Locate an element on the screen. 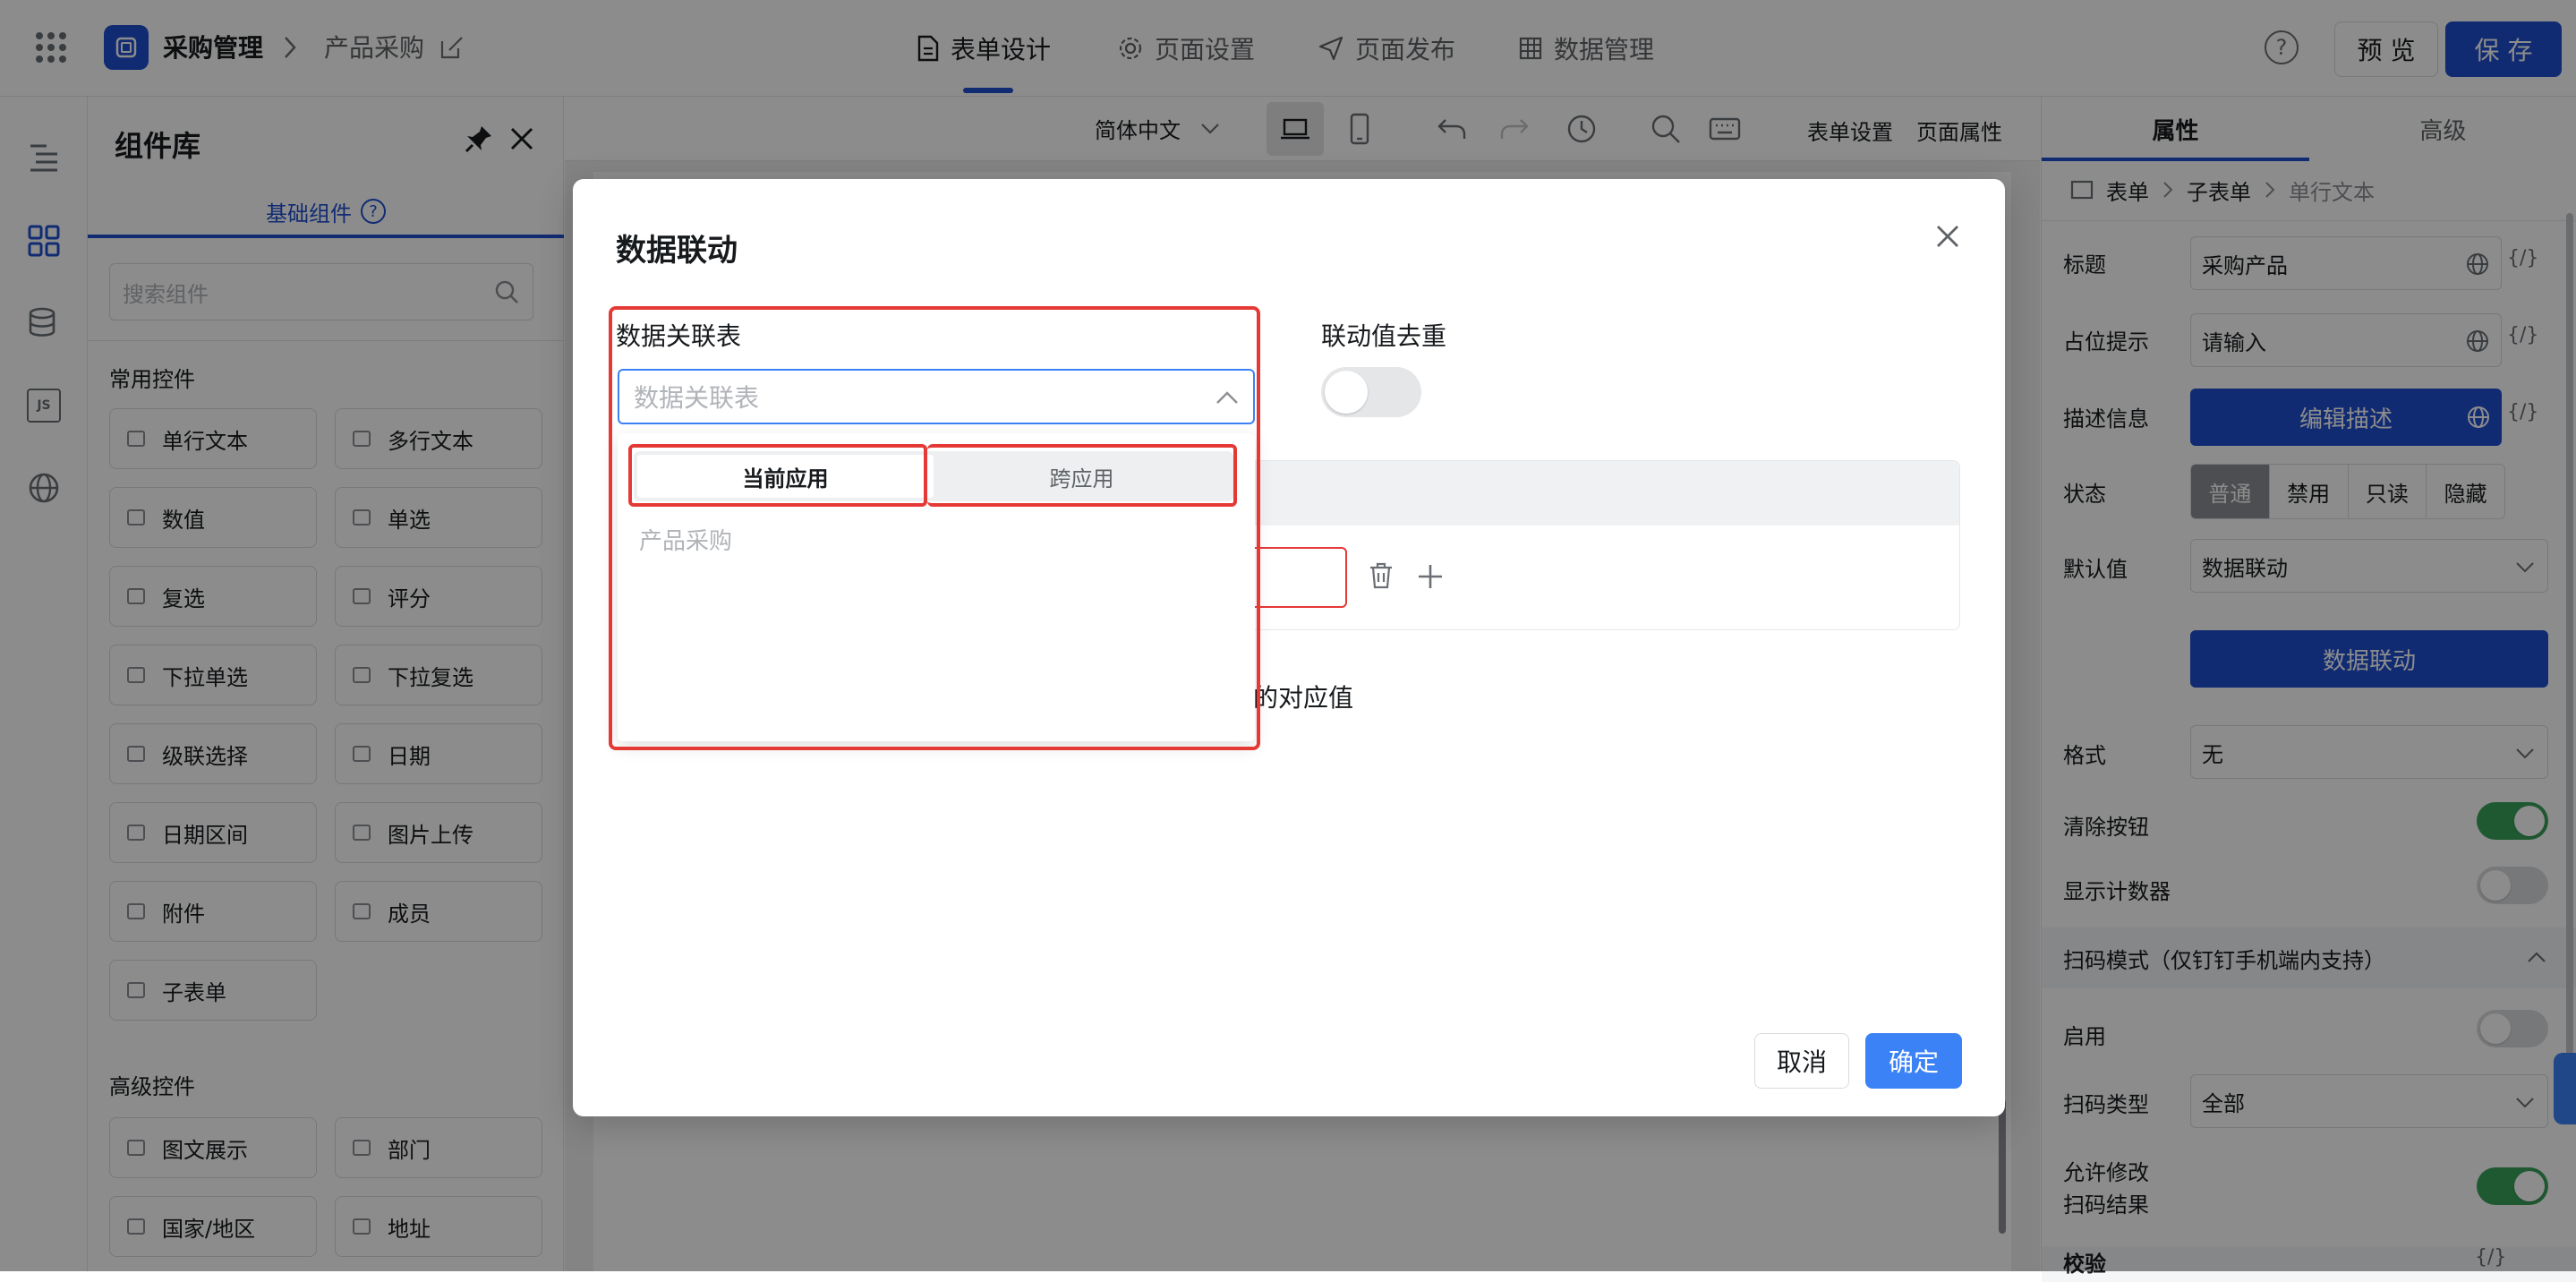 This screenshot has height=1282, width=2576. close-icon is located at coordinates (1947, 236).